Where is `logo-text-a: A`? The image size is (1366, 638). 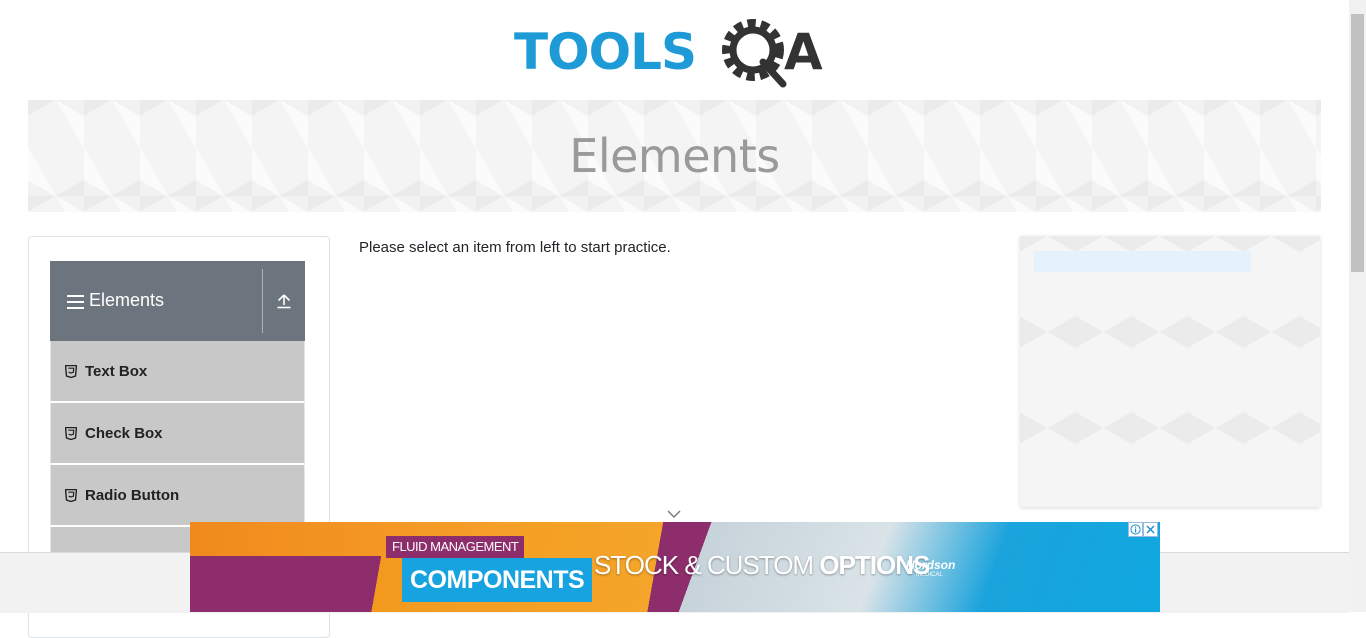 logo-text-a: A is located at coordinates (803, 52).